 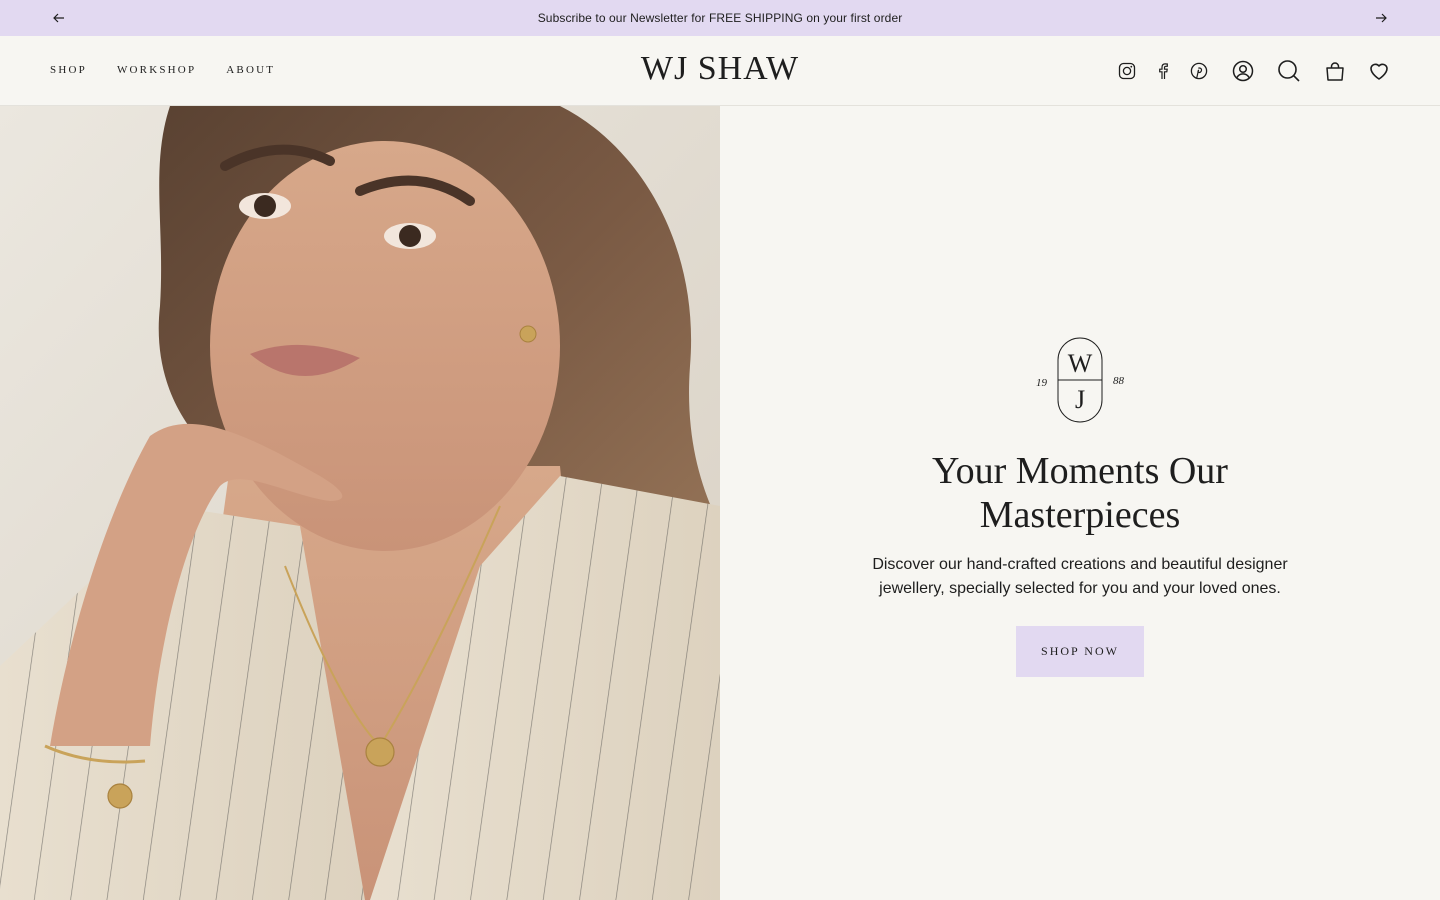 I want to click on monogram-year-right: 88, so click(x=1119, y=381).